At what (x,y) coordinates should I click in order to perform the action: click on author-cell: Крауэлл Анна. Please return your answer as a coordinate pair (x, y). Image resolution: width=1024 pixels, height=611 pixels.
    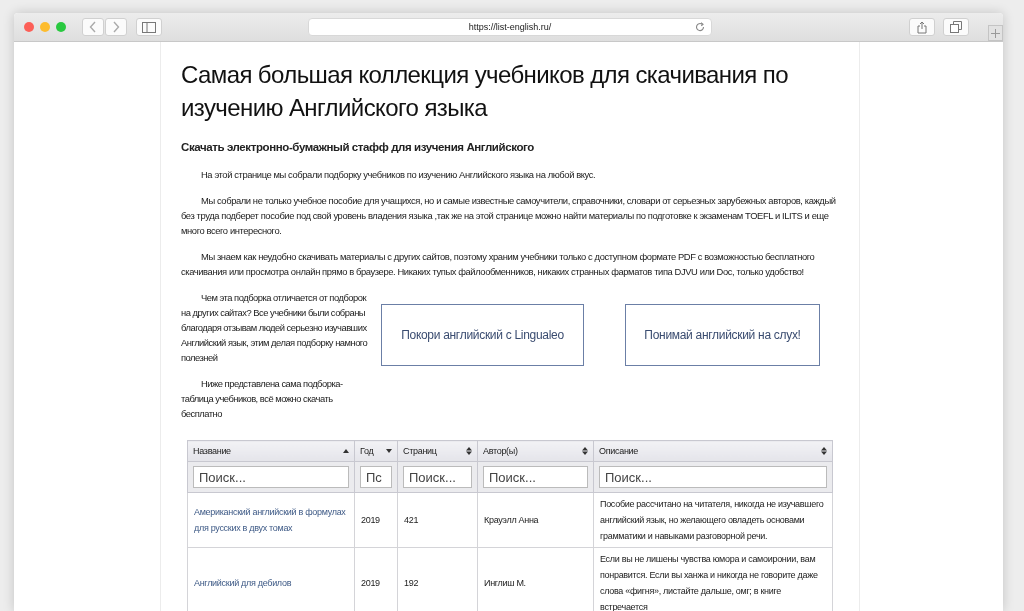
    Looking at the image, I should click on (511, 520).